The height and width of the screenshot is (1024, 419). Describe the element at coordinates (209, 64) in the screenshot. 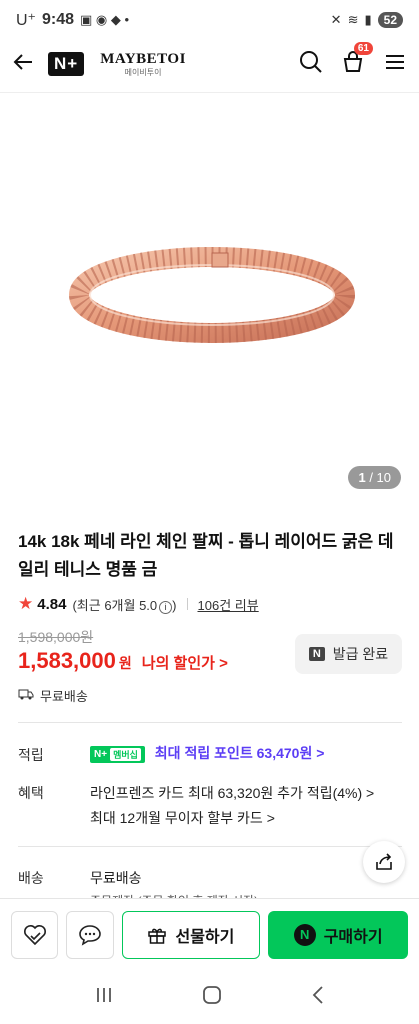

I see `top-header: N+ MAYBETOI 메이비투이 61` at that location.